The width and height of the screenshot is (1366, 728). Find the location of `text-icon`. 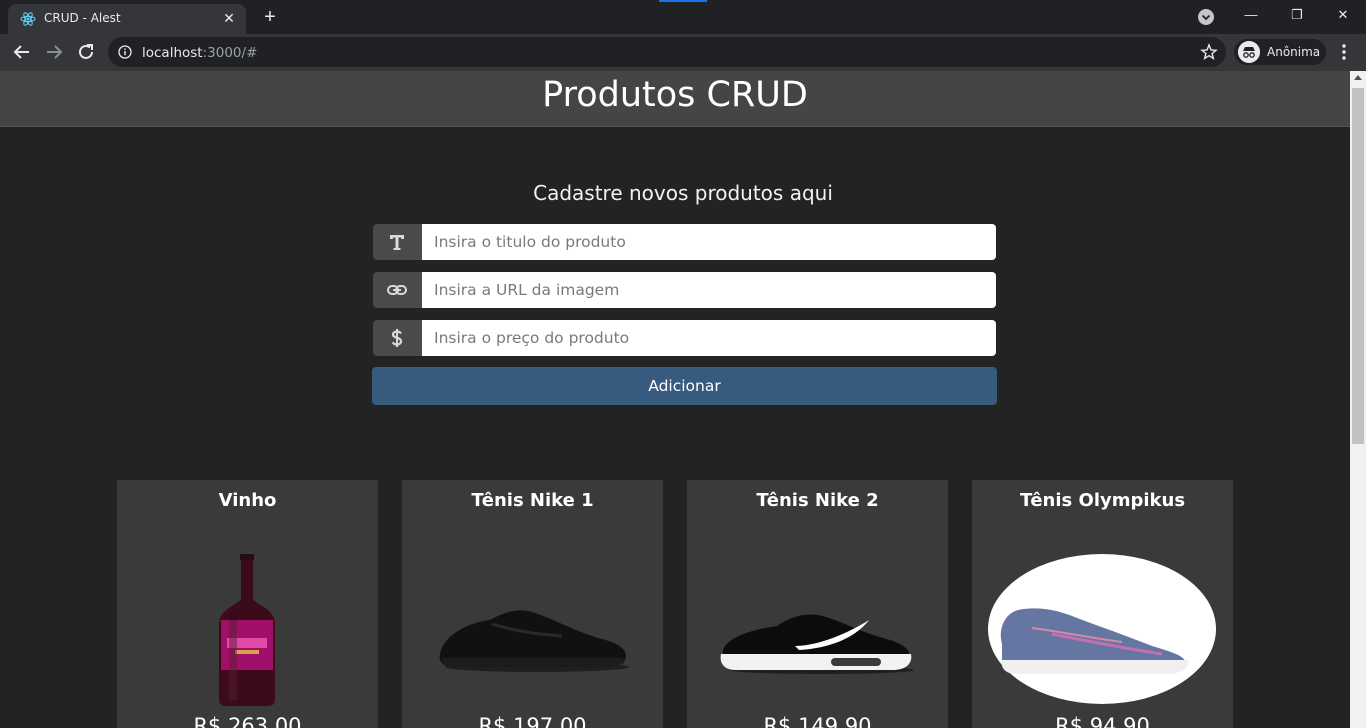

text-icon is located at coordinates (397, 242).